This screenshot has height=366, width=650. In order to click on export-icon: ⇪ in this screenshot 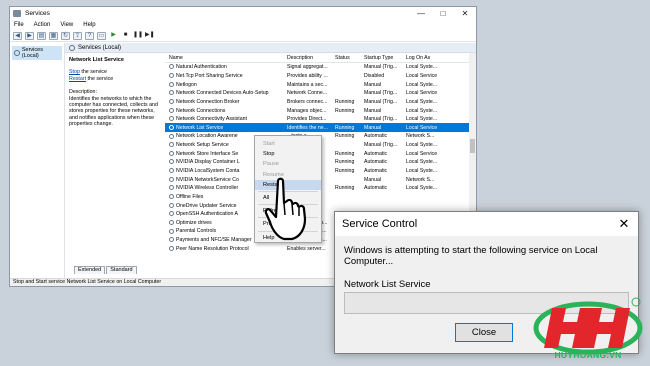, I will do `click(77, 35)`.